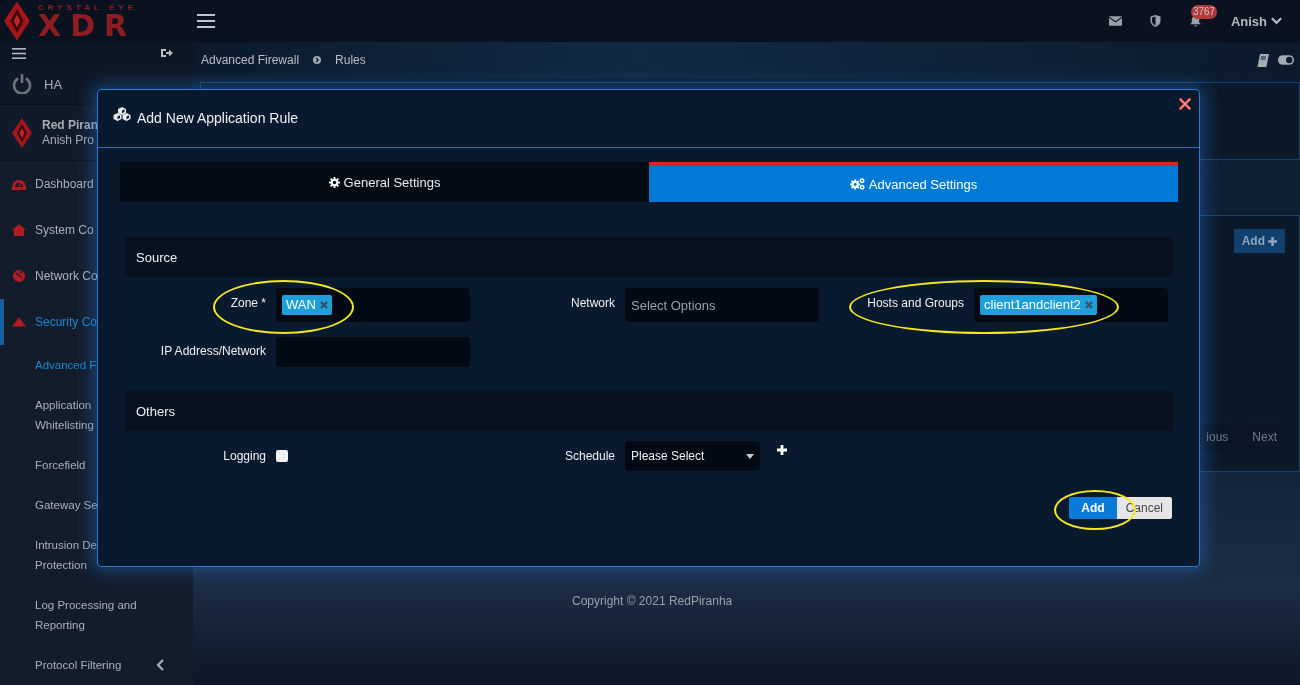  I want to click on profile-subtitle: Anish Pro, so click(69, 140).